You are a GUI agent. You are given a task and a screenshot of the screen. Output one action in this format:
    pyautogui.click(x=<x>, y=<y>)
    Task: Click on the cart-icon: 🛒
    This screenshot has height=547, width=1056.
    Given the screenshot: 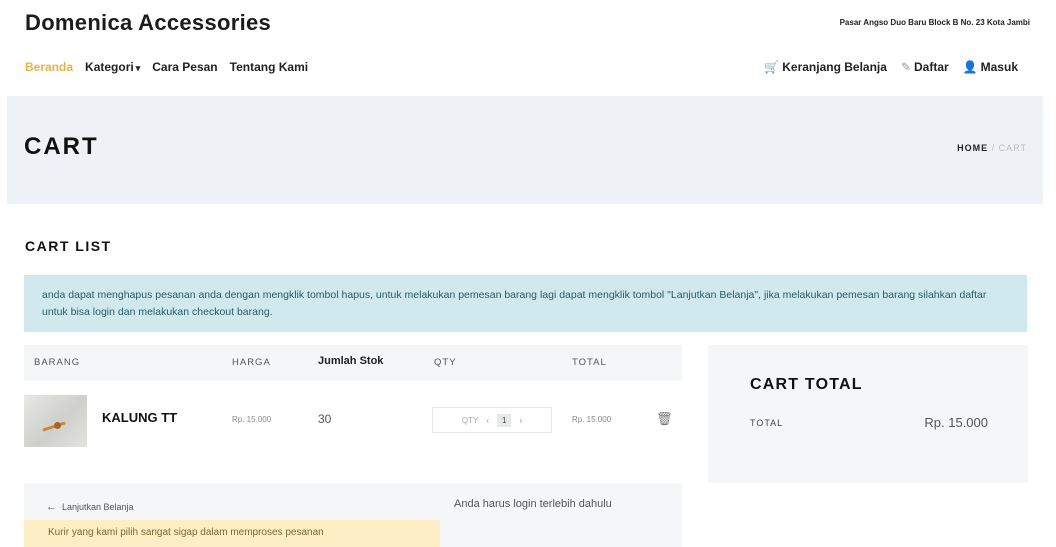 What is the action you would take?
    pyautogui.click(x=772, y=67)
    